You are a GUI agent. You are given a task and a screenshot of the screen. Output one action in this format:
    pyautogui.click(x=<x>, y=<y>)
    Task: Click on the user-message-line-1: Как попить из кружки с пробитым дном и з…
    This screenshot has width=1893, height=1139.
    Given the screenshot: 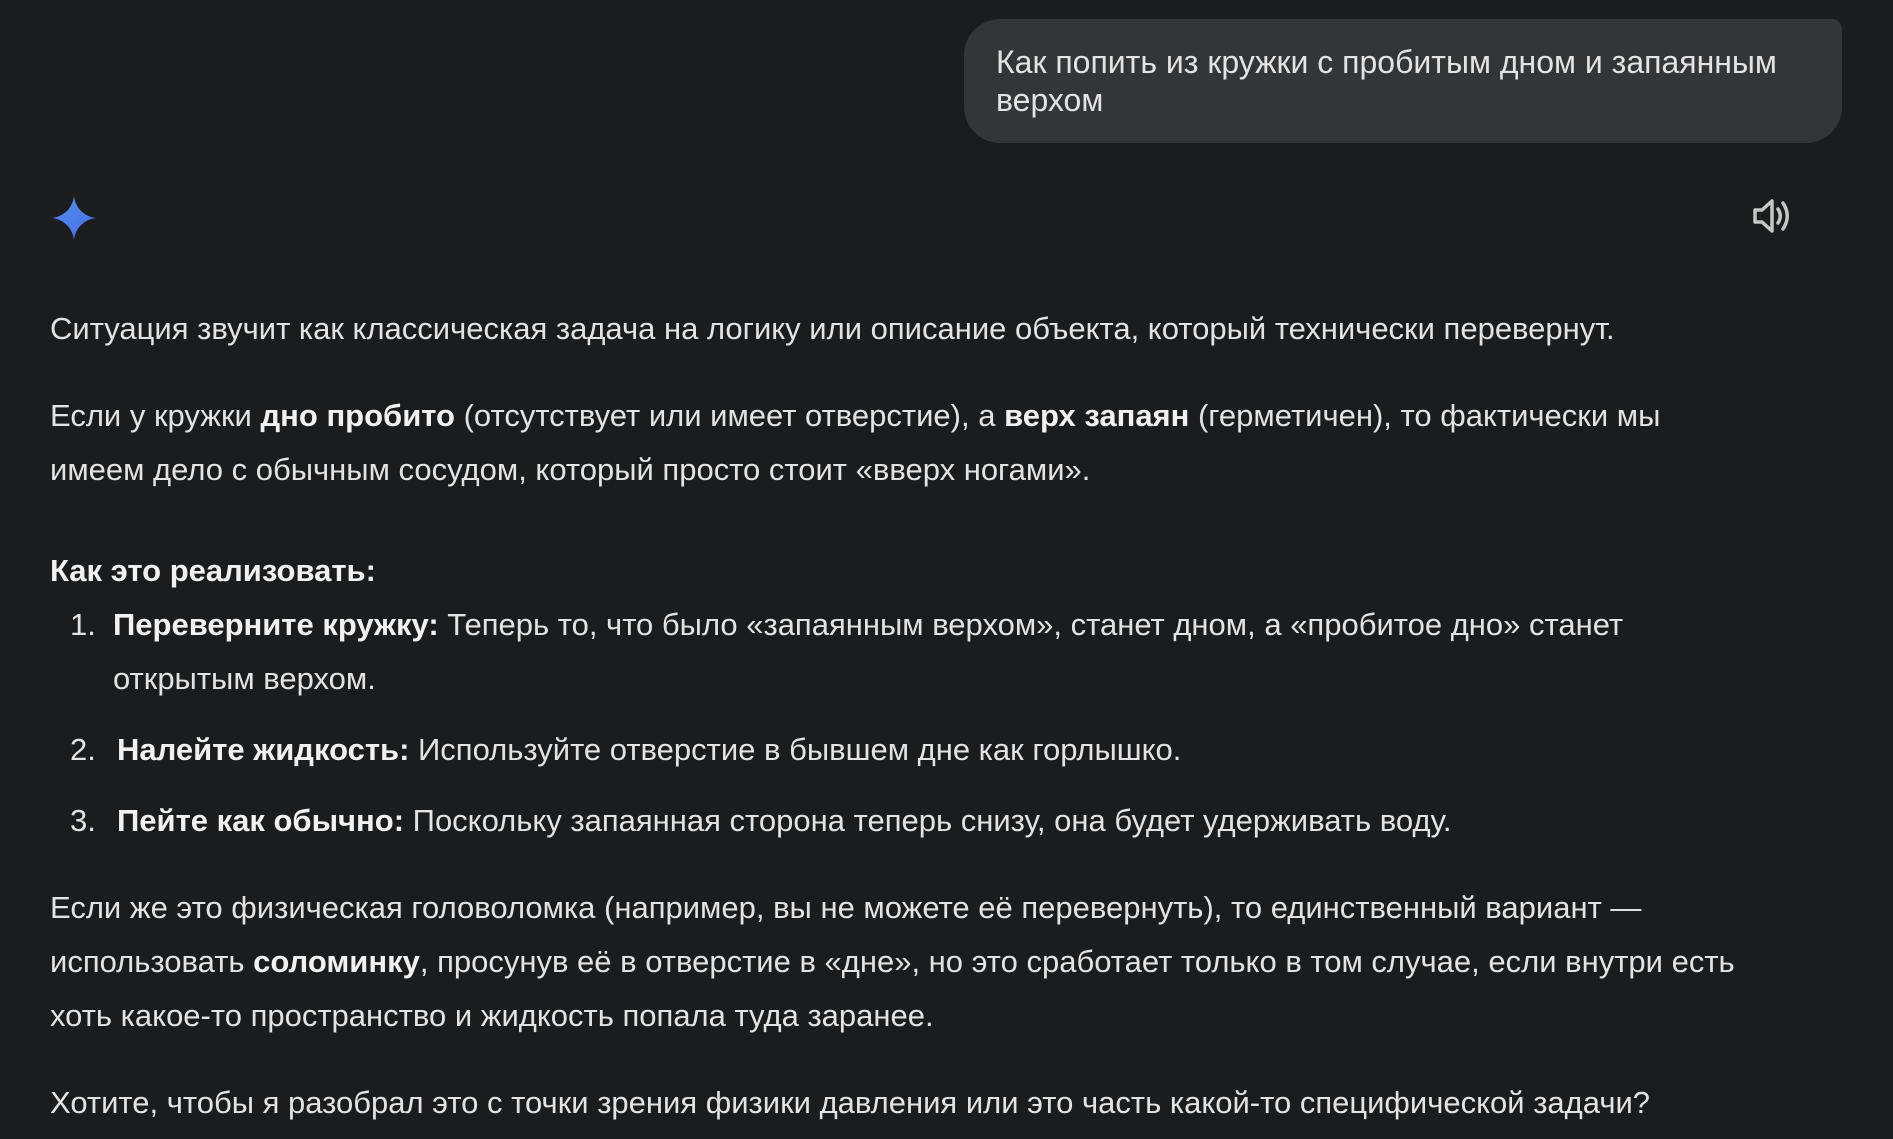 What is the action you would take?
    pyautogui.click(x=1386, y=62)
    